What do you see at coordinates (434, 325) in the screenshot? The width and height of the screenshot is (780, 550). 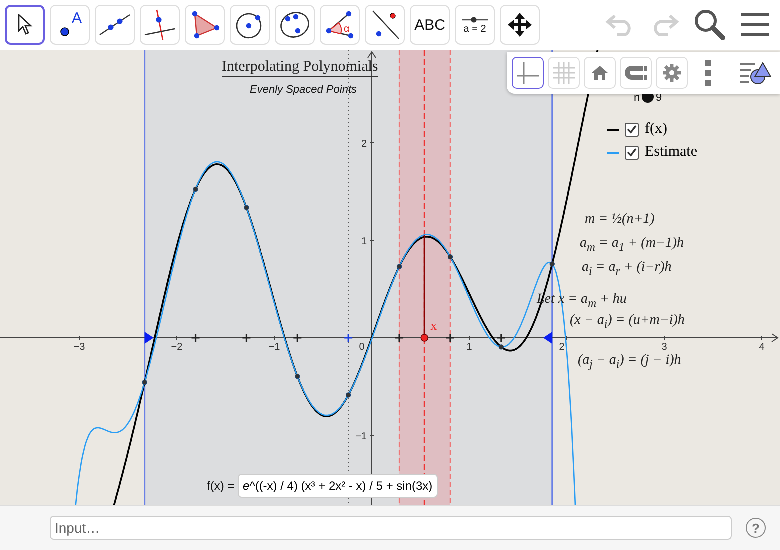 I see `point-label: x` at bounding box center [434, 325].